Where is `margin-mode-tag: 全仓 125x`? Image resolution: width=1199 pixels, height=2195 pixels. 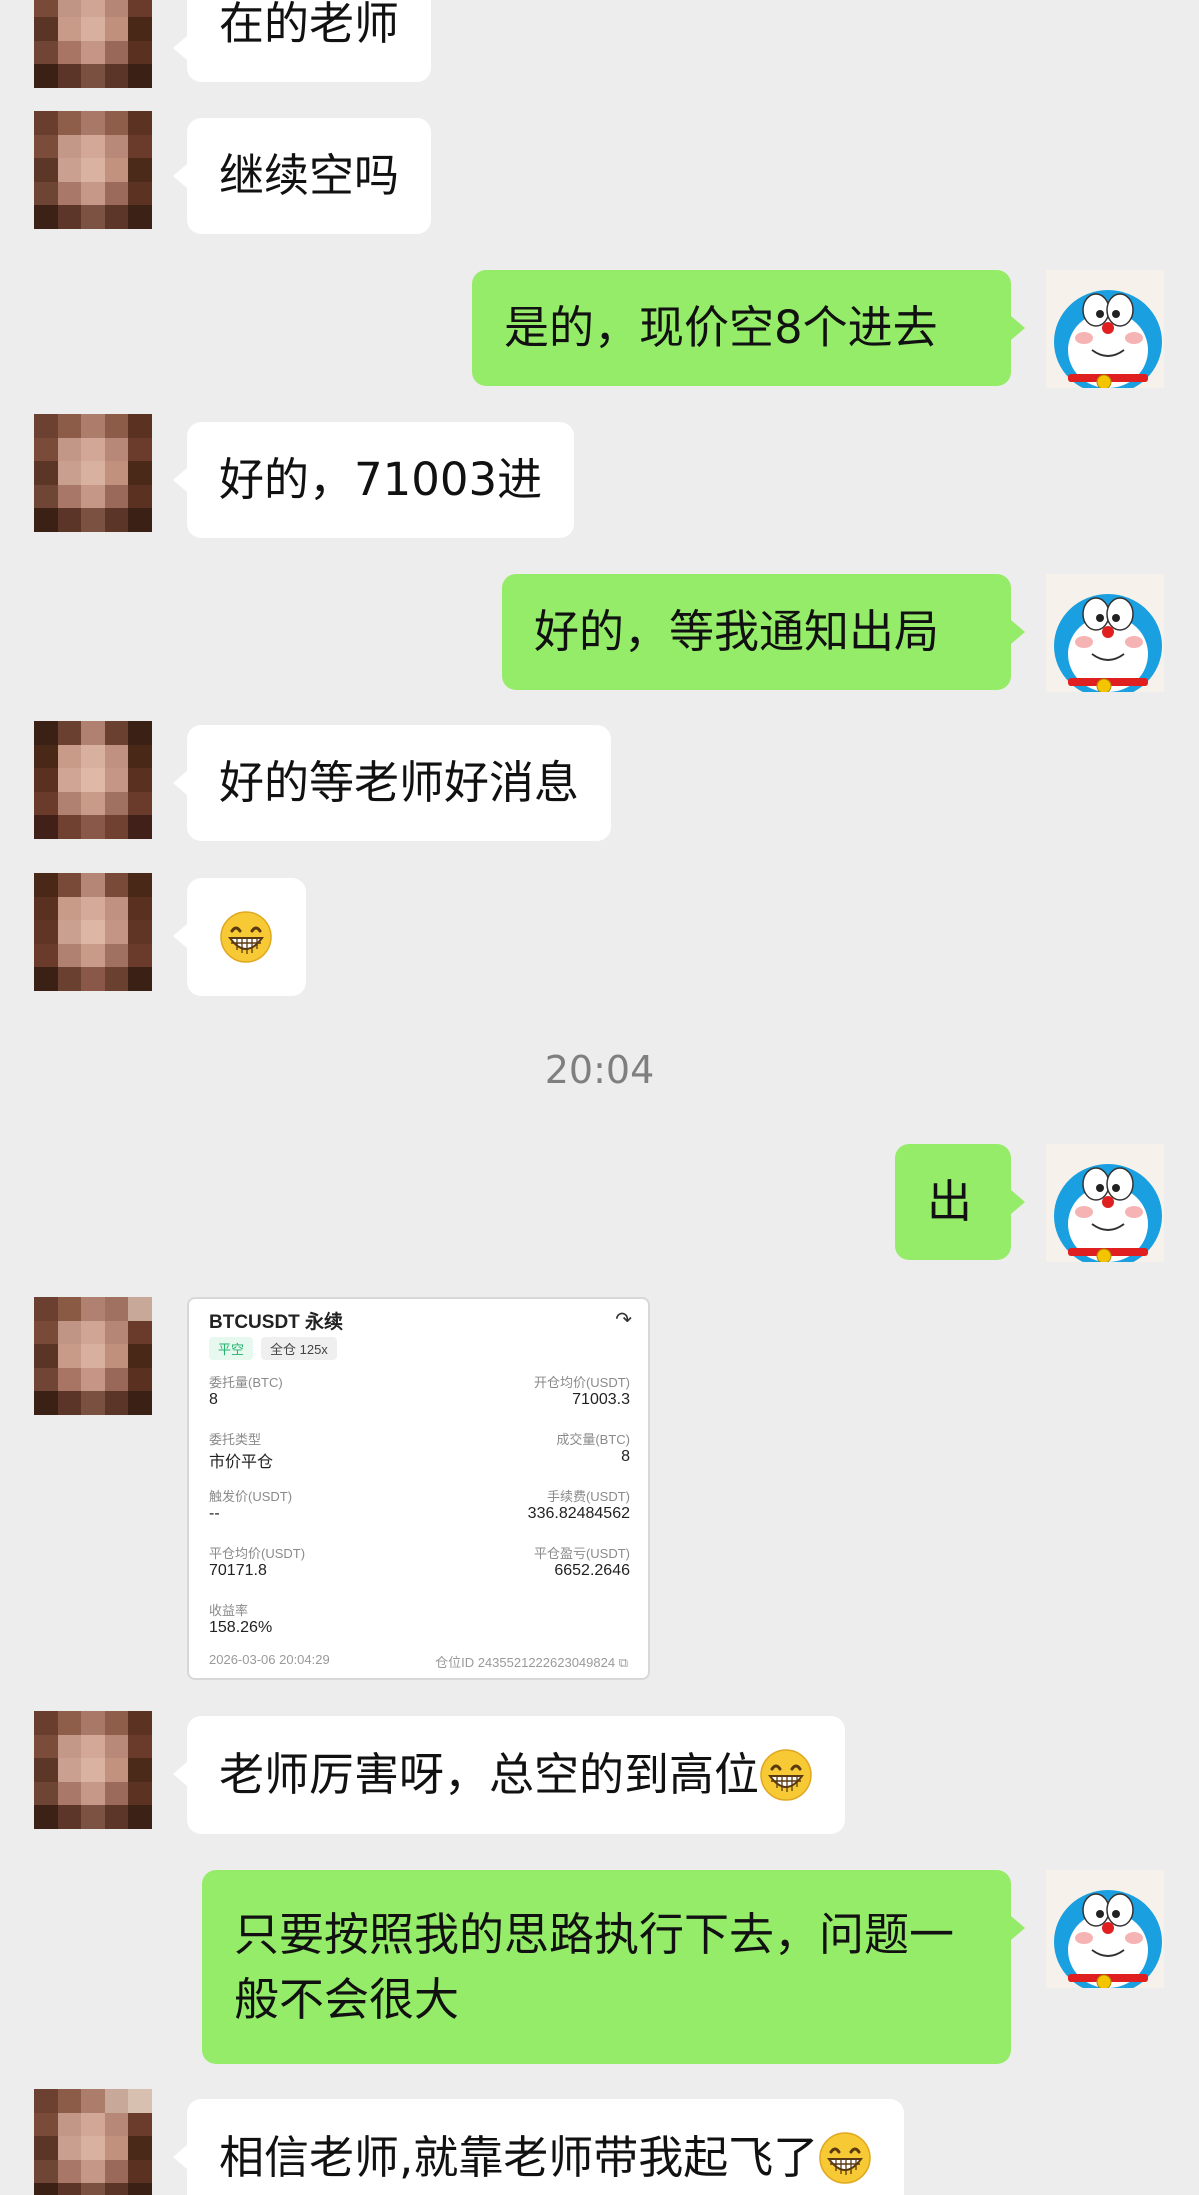 margin-mode-tag: 全仓 125x is located at coordinates (299, 1348).